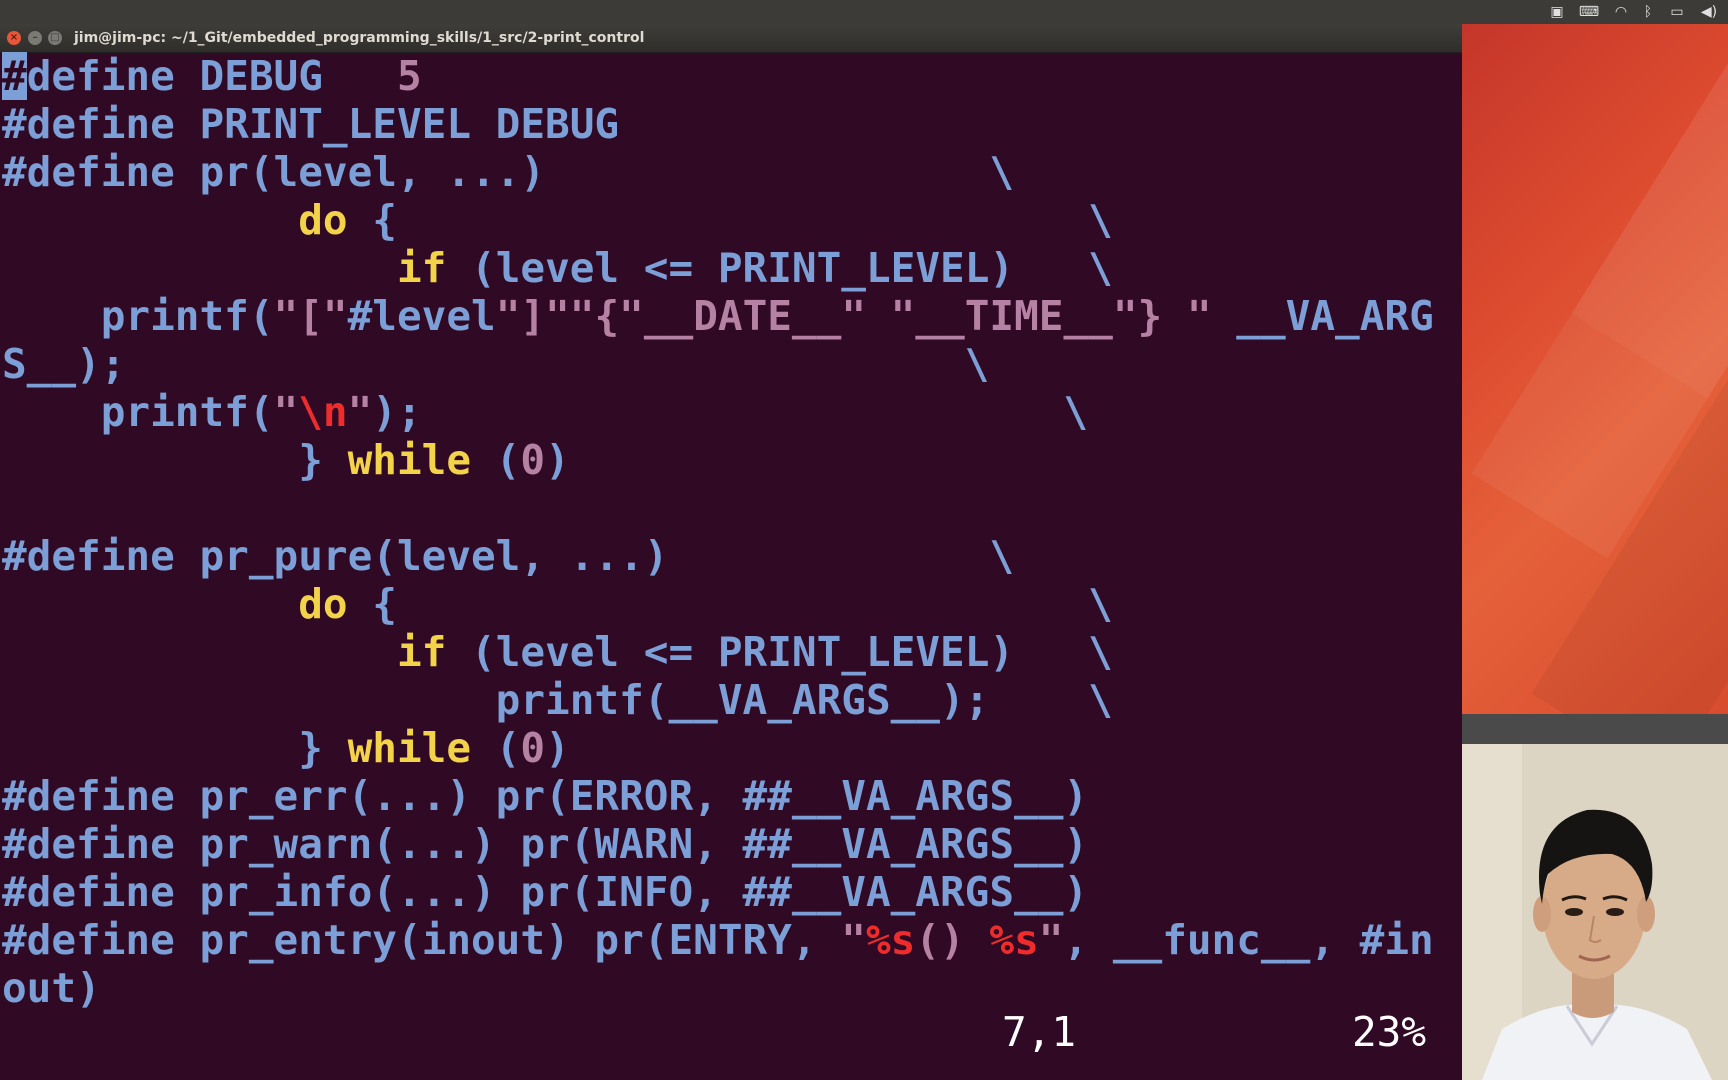 This screenshot has width=1728, height=1080. Describe the element at coordinates (731, 988) in the screenshot. I see `code-line: out)` at that location.